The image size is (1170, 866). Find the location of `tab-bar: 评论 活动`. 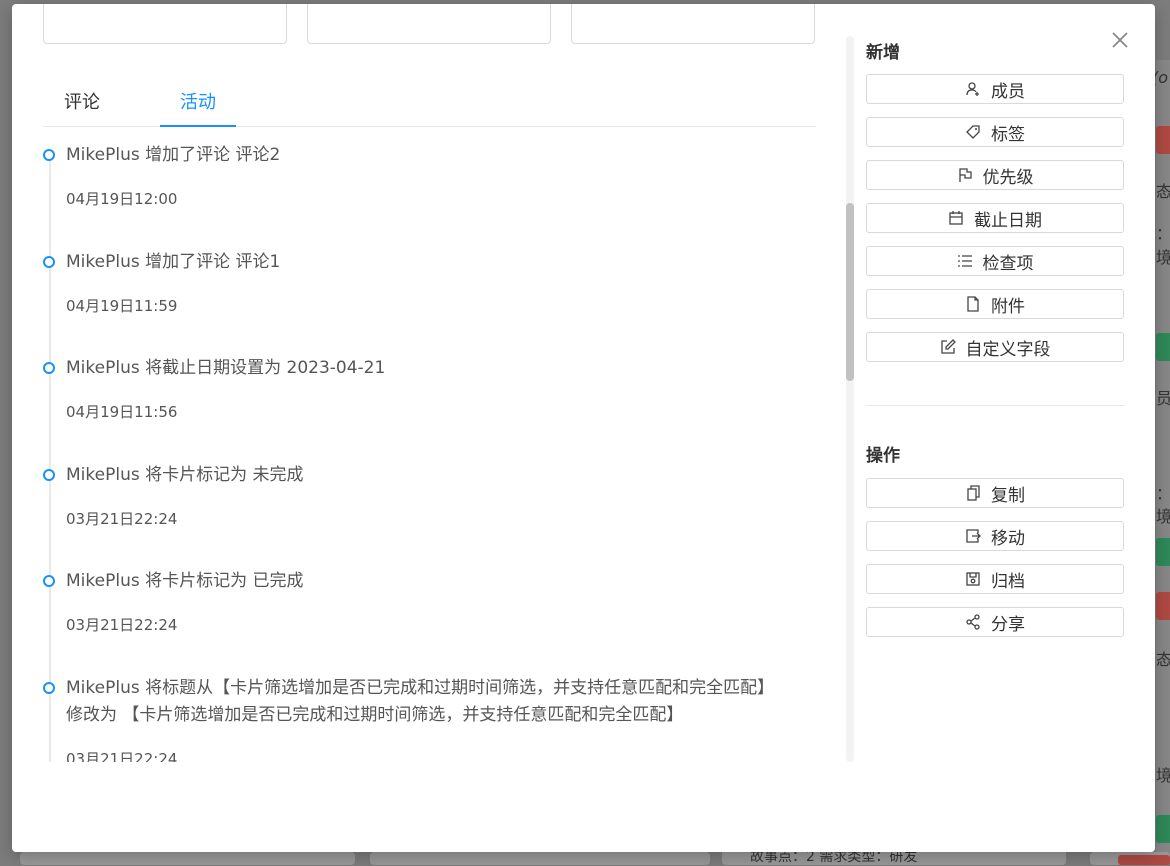

tab-bar: 评论 活动 is located at coordinates (429, 101).